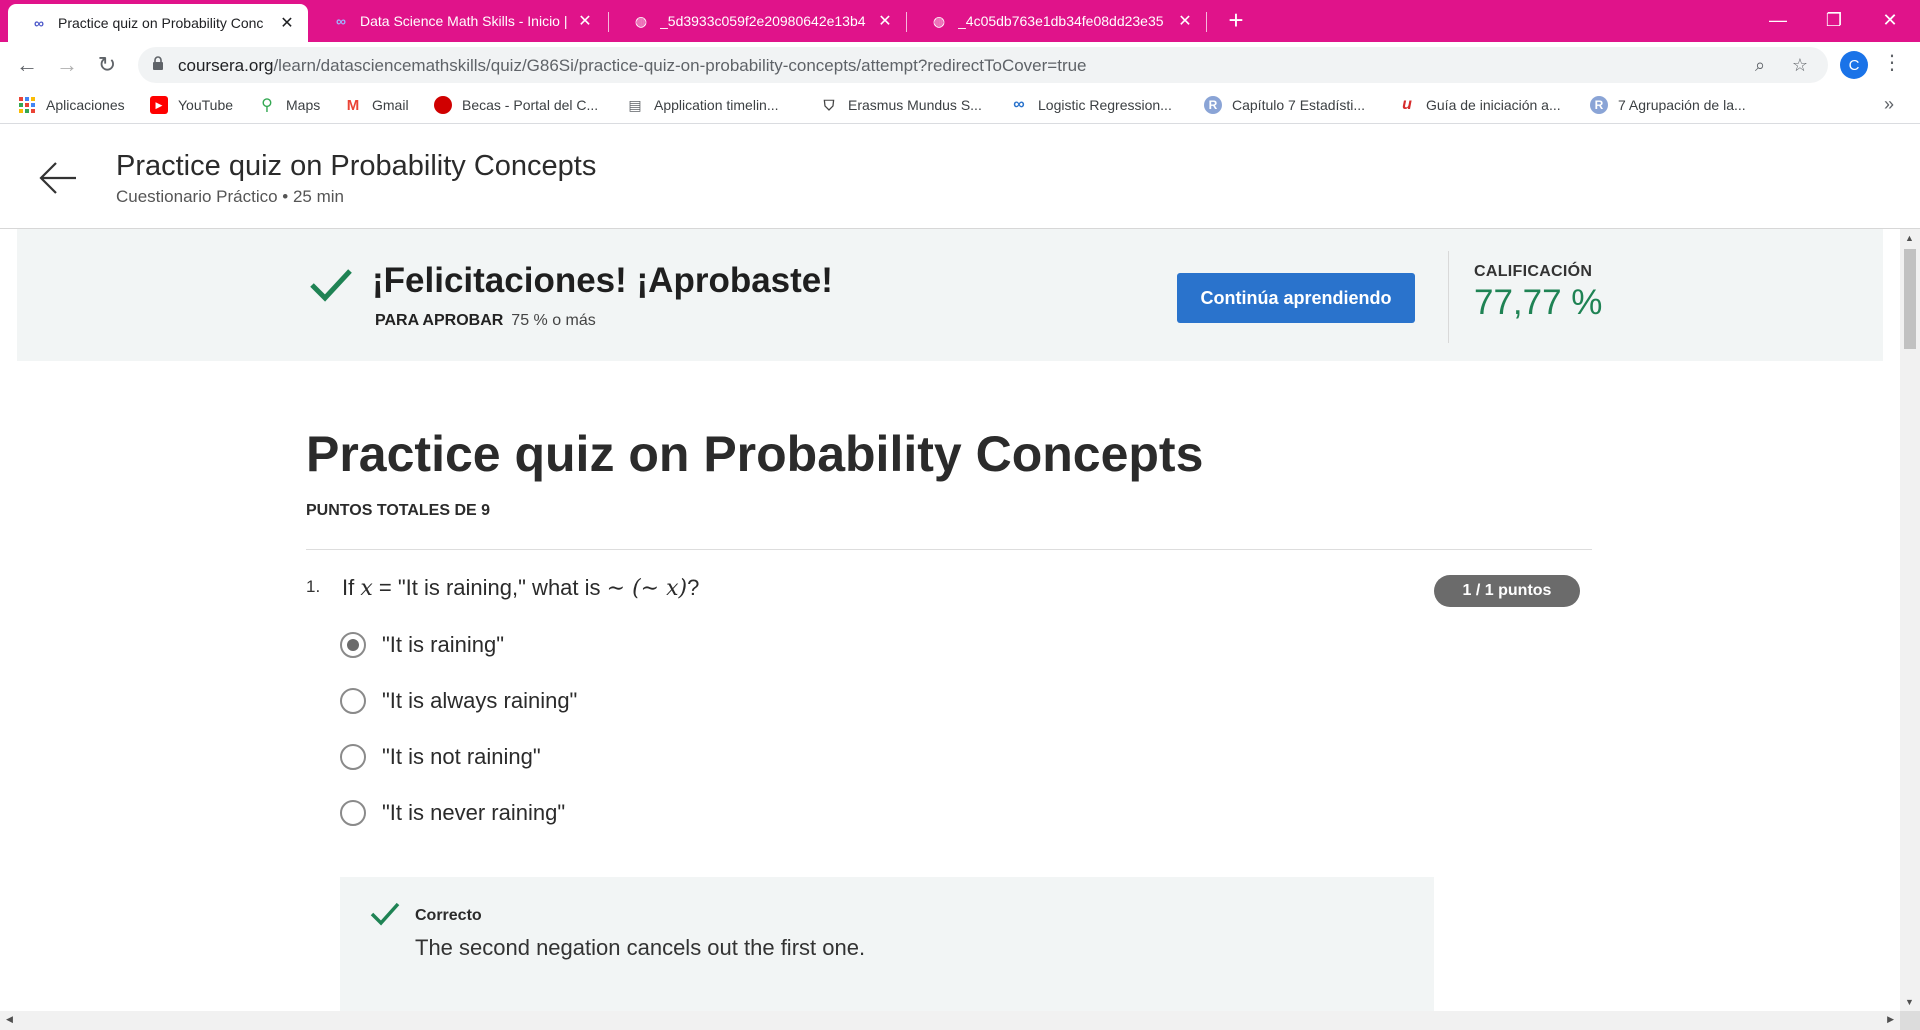 This screenshot has height=1030, width=1920. Describe the element at coordinates (448, 915) in the screenshot. I see `feedback-label: Correcto` at that location.